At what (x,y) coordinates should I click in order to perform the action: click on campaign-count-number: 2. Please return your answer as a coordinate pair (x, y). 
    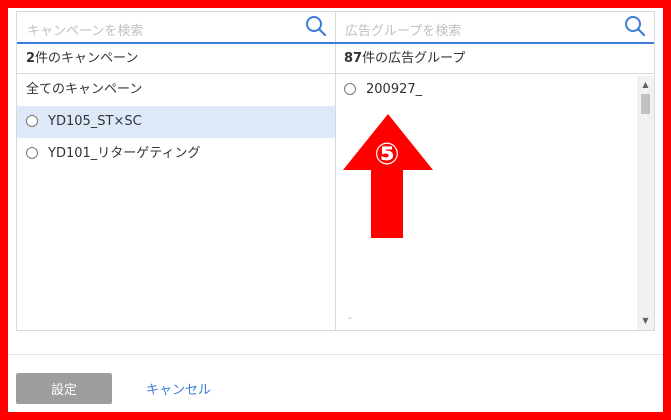
    Looking at the image, I should click on (31, 58).